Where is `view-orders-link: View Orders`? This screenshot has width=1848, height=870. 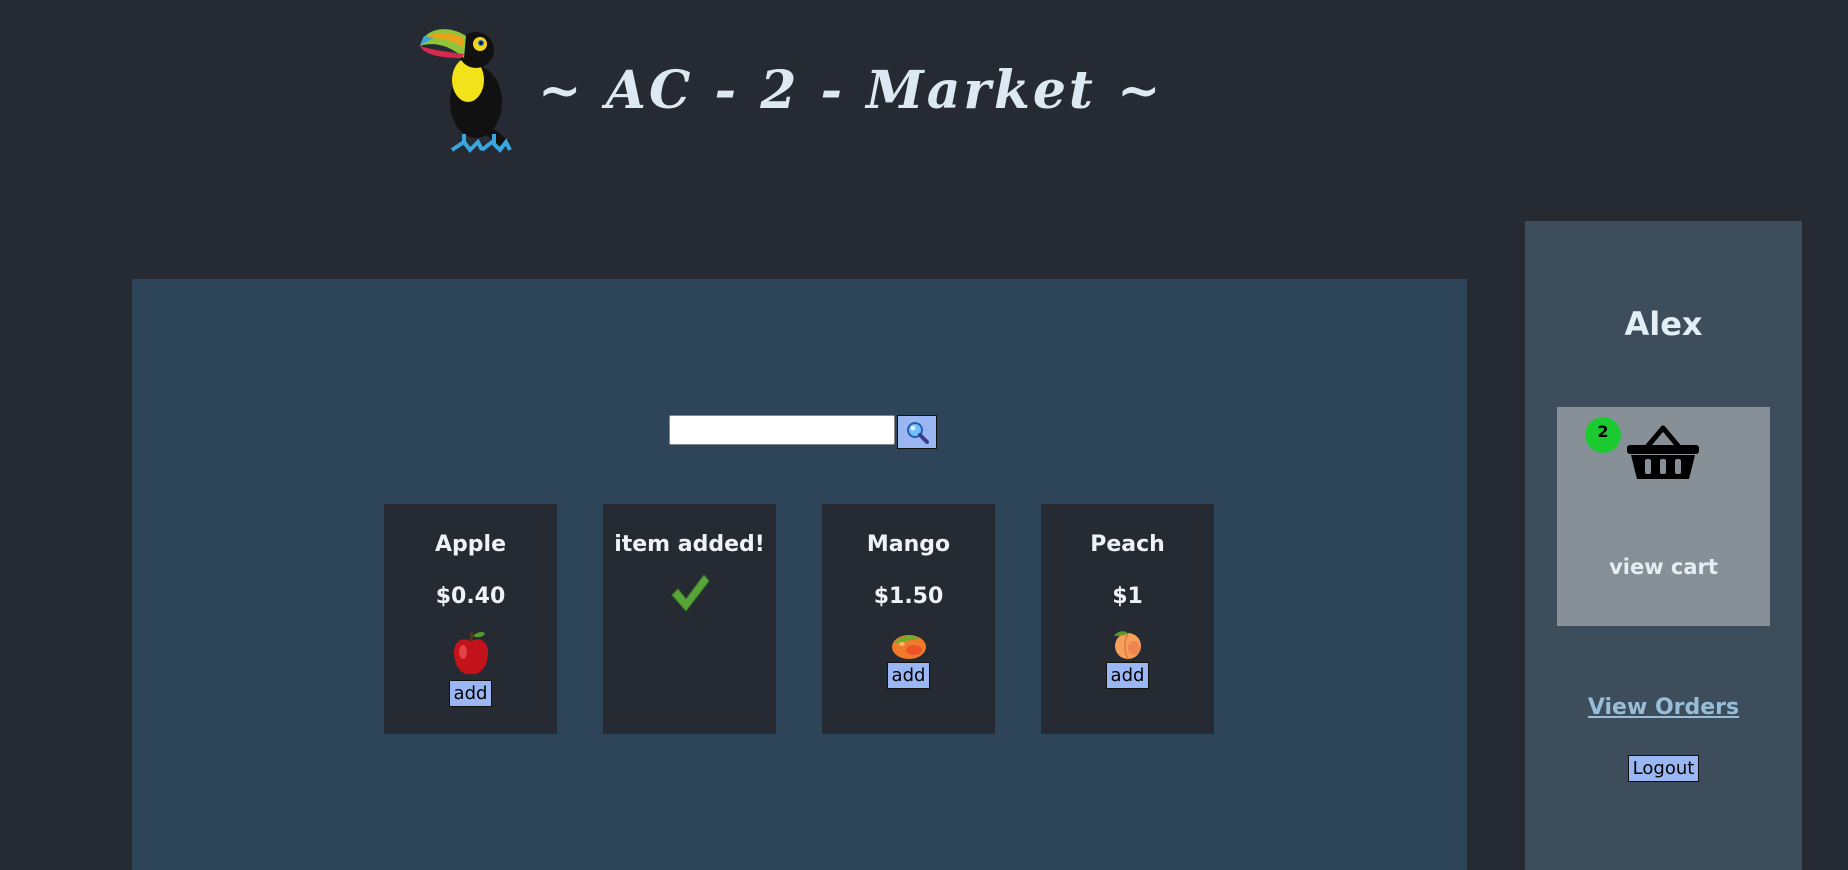 view-orders-link: View Orders is located at coordinates (1663, 707).